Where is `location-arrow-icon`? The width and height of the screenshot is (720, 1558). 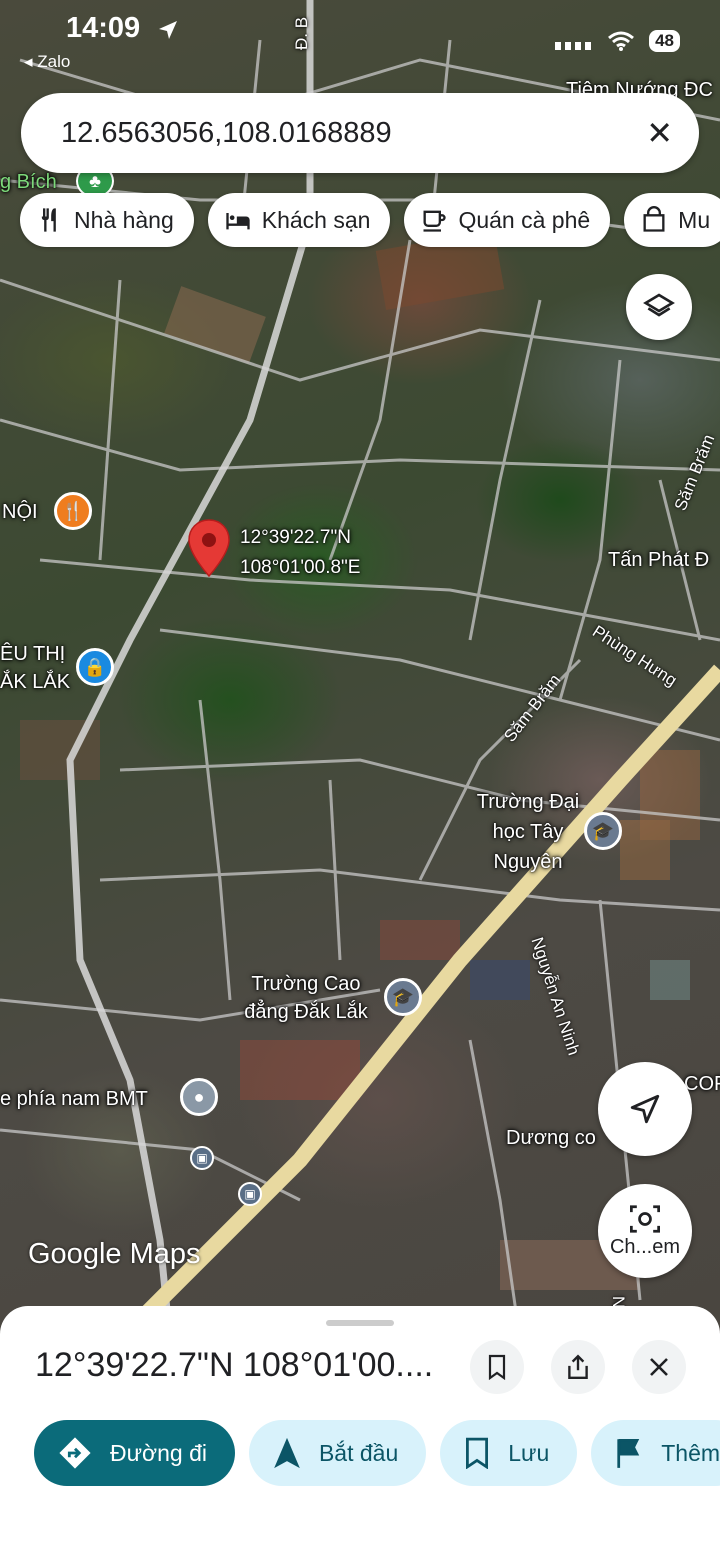 location-arrow-icon is located at coordinates (168, 30).